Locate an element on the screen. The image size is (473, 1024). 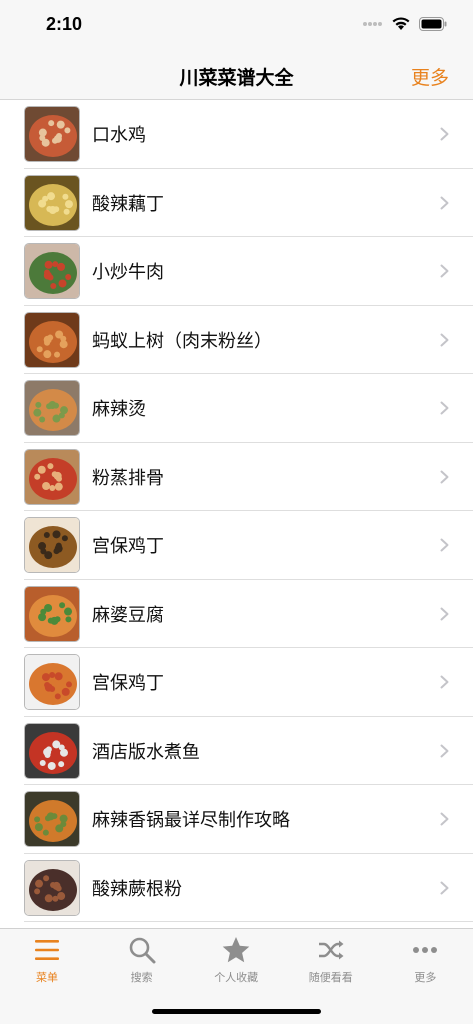
star-icon is located at coordinates (236, 950).